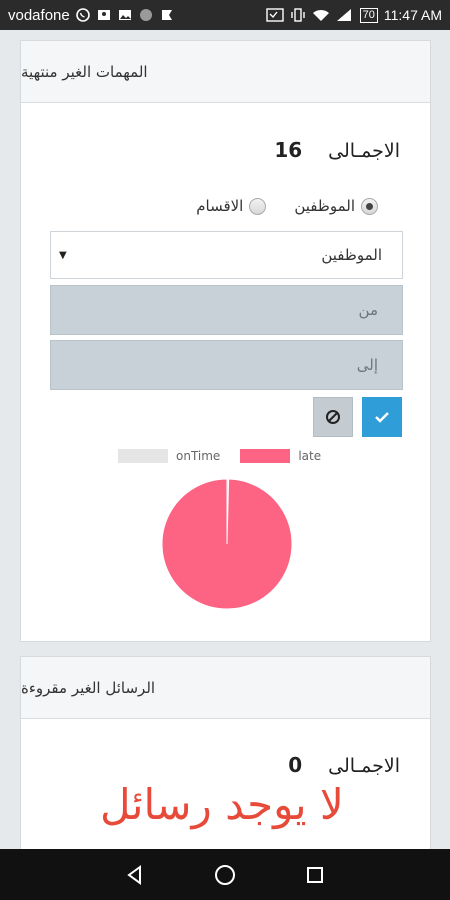 This screenshot has height=900, width=450. What do you see at coordinates (88, 687) in the screenshot?
I see `card-title: الرسائل الغير مقروءة` at bounding box center [88, 687].